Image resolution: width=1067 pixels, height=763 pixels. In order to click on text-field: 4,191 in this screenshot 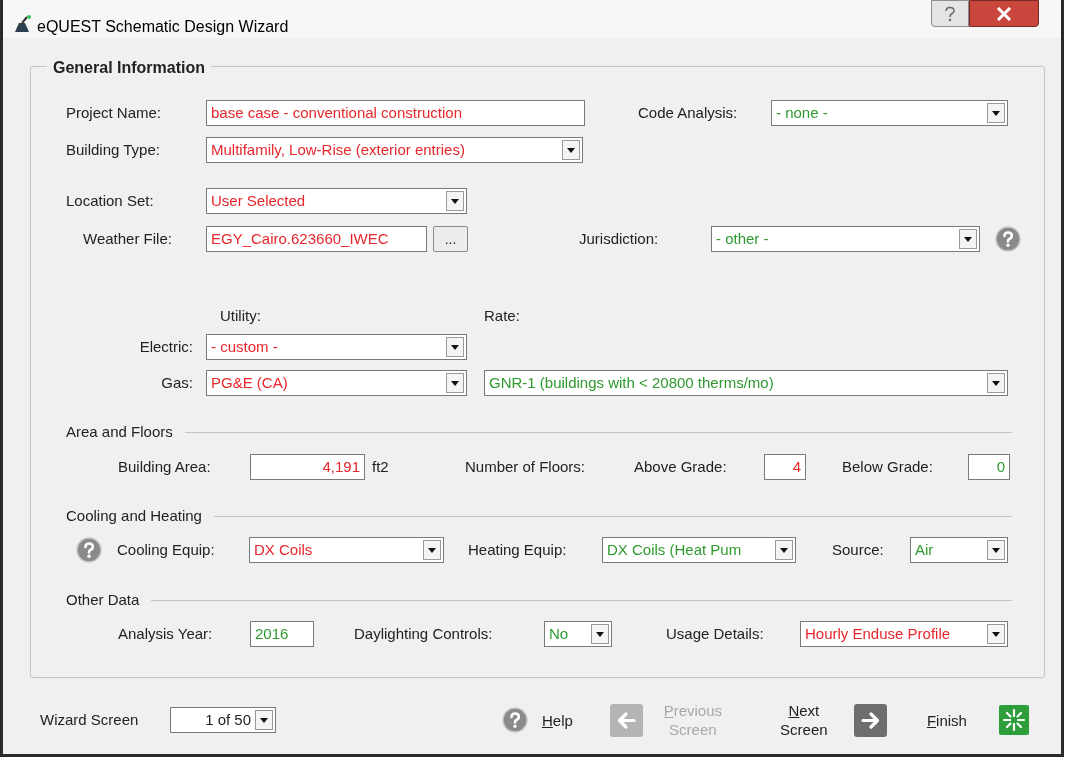, I will do `click(307, 467)`.